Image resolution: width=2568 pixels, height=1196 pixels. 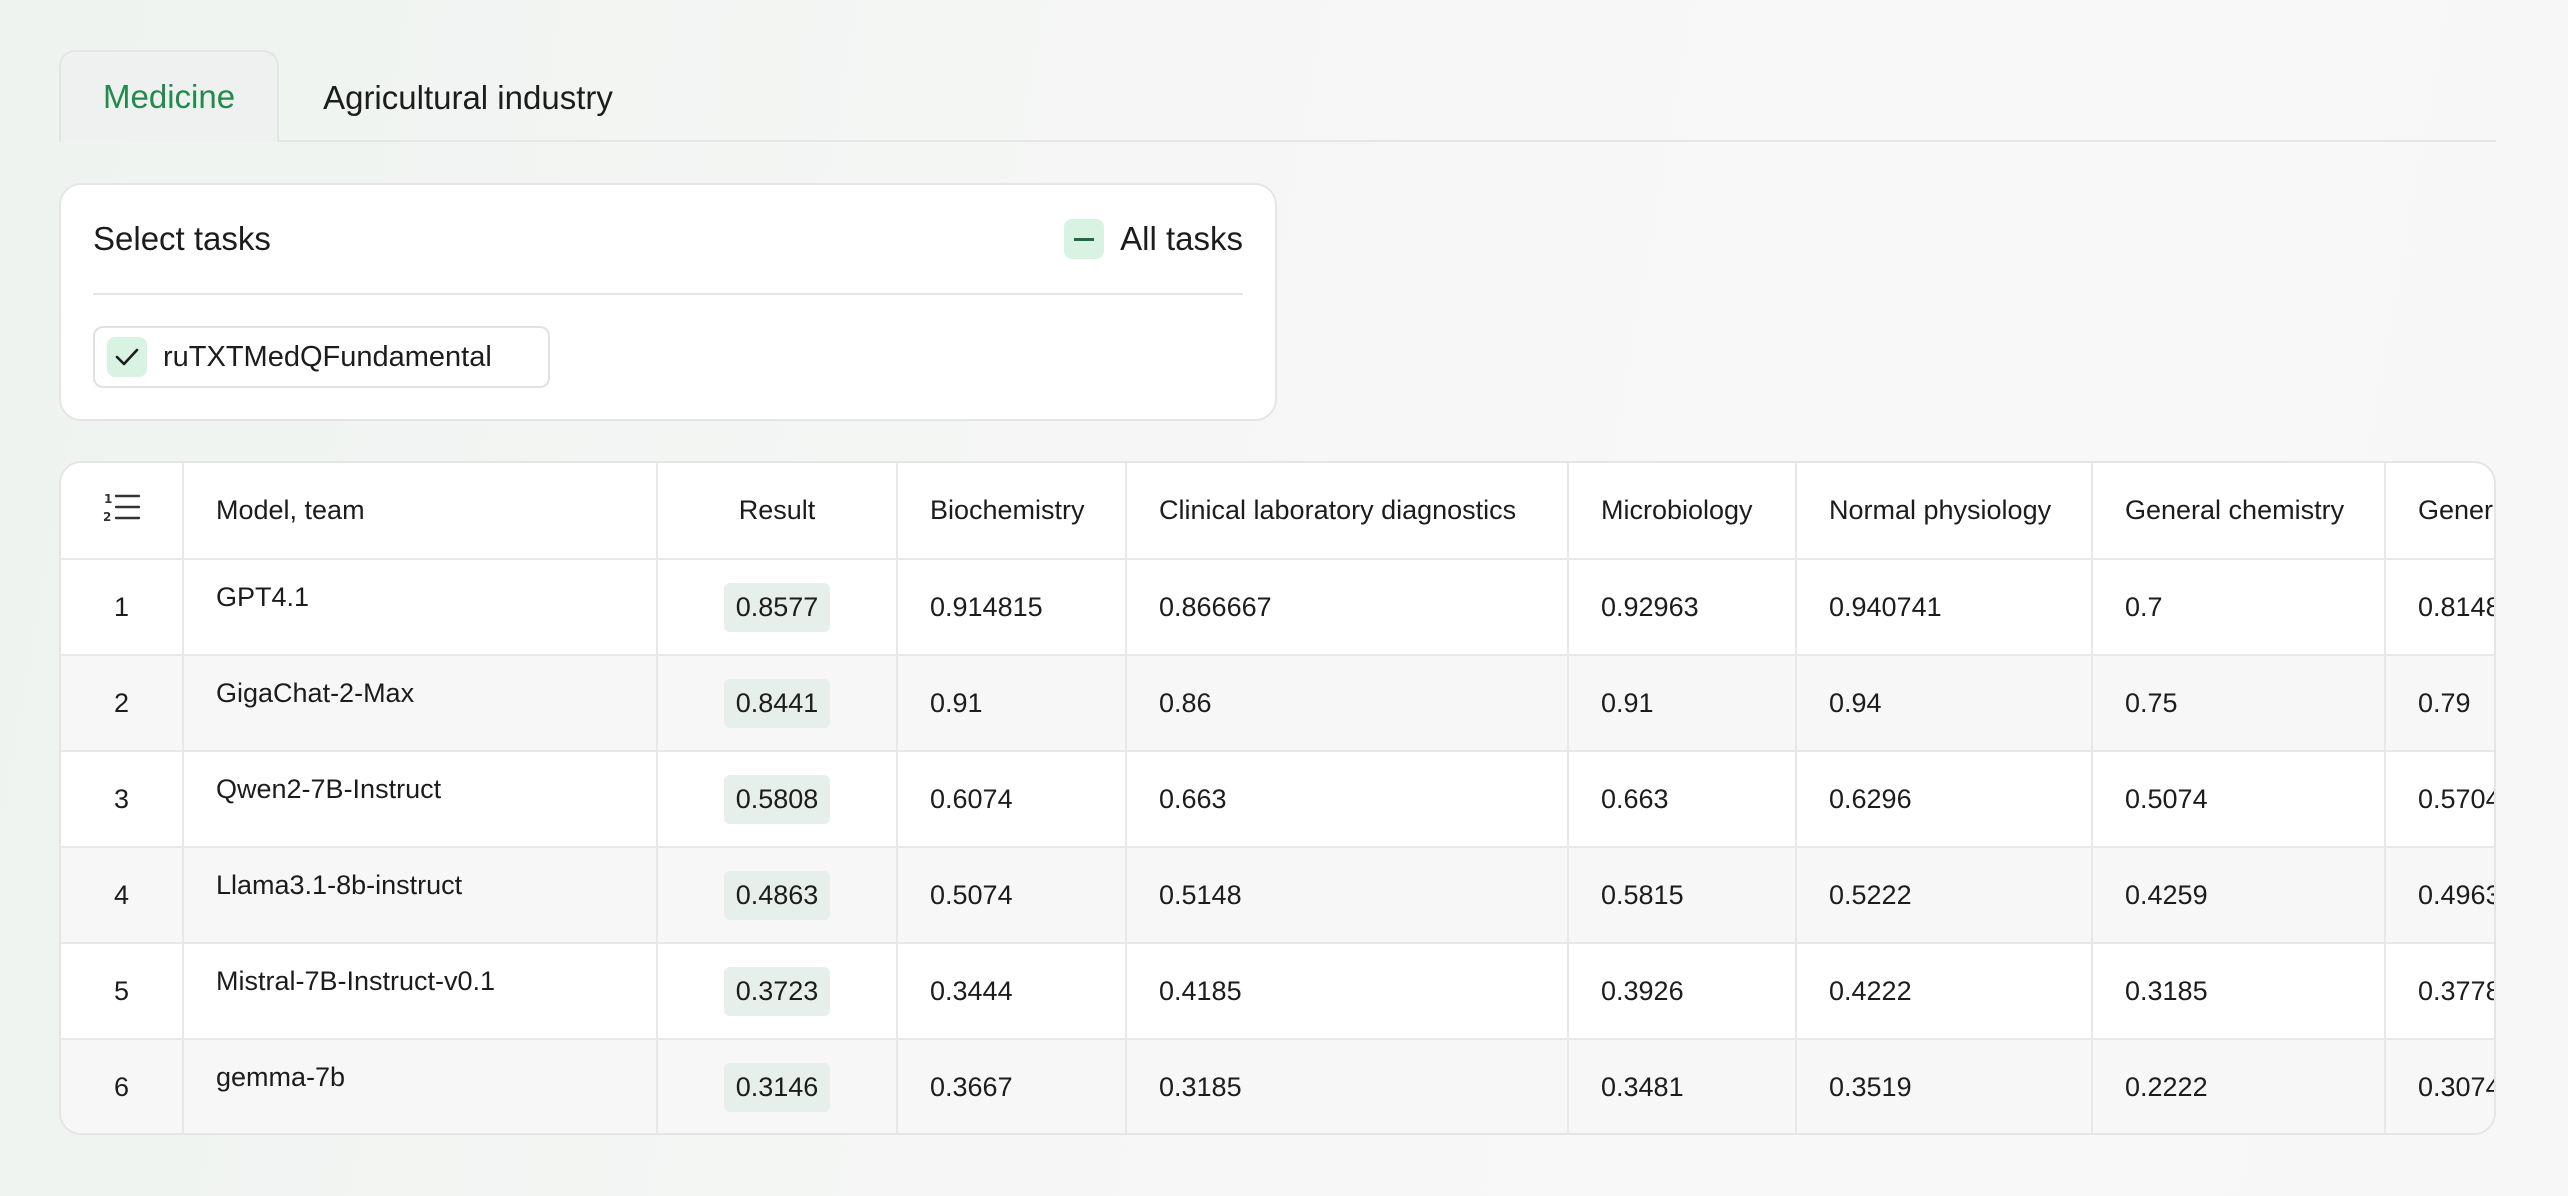 I want to click on result-cell: 0.3146, so click(x=777, y=1086).